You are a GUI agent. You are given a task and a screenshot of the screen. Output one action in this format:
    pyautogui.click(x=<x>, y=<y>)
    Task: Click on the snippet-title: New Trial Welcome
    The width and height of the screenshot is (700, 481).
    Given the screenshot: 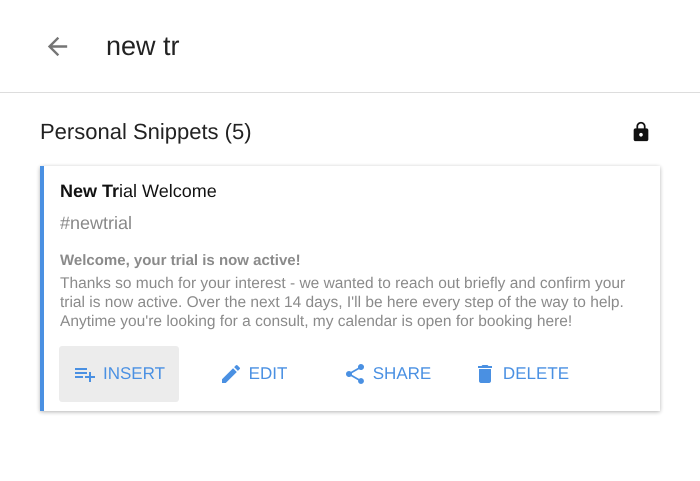 What is the action you would take?
    pyautogui.click(x=139, y=191)
    